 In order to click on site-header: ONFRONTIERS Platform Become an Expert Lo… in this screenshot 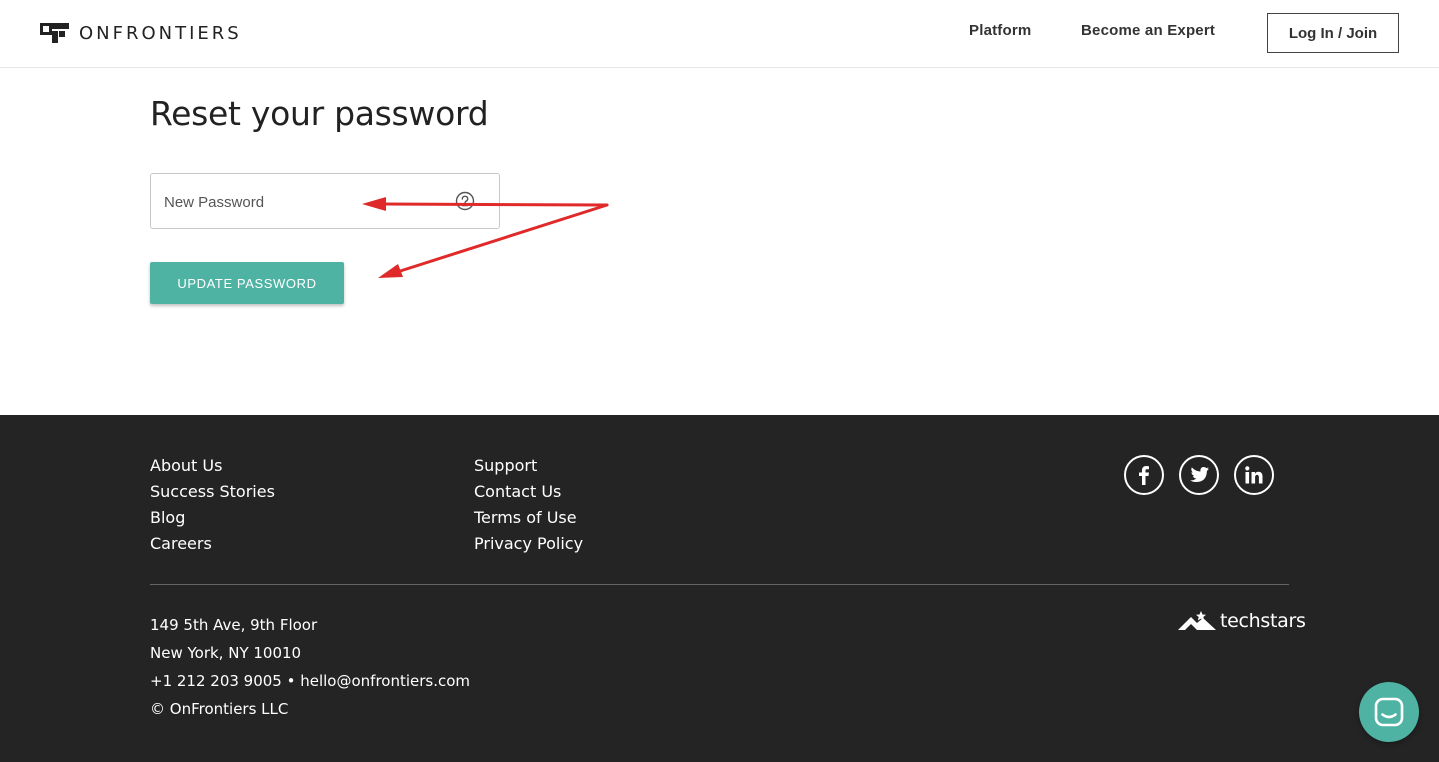, I will do `click(719, 34)`.